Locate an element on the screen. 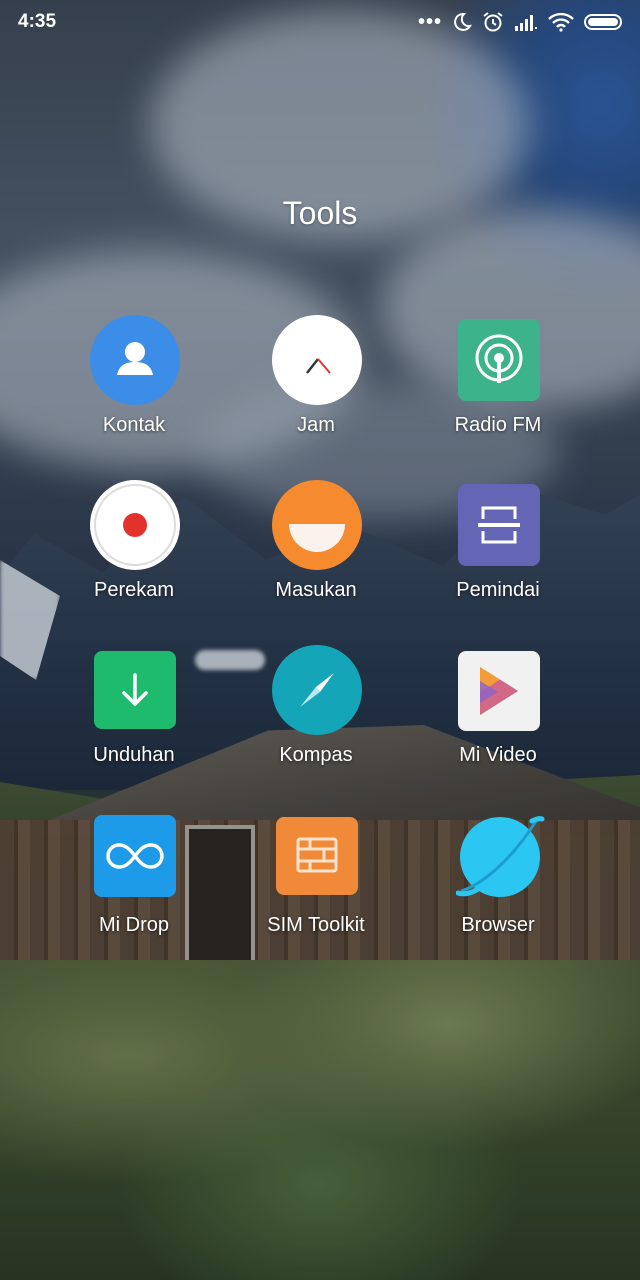 The height and width of the screenshot is (1280, 640). app-label: Pemindai is located at coordinates (498, 590).